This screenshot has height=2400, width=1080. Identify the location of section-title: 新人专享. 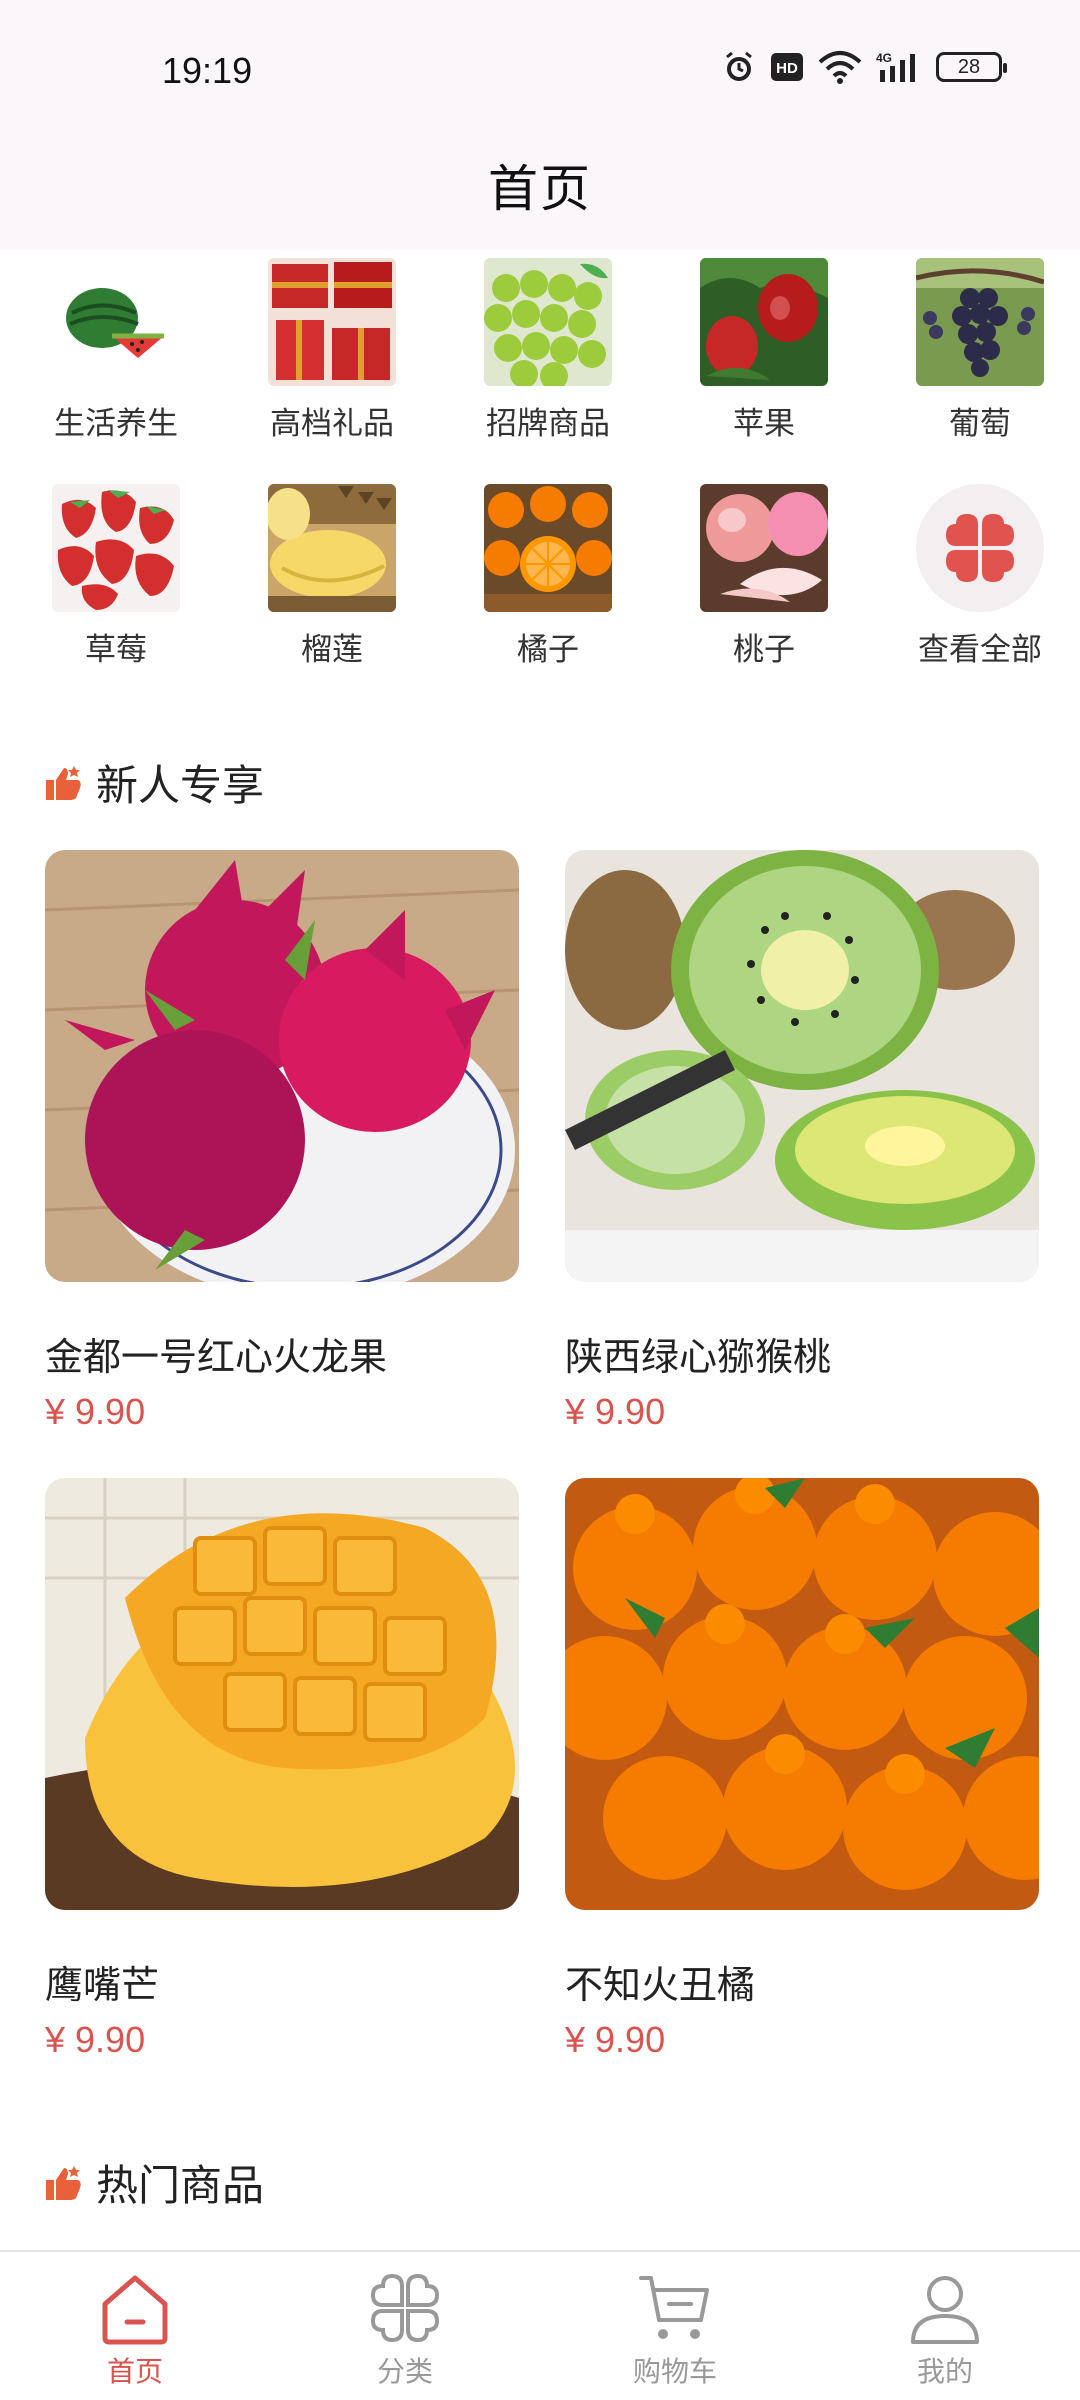
(180, 785).